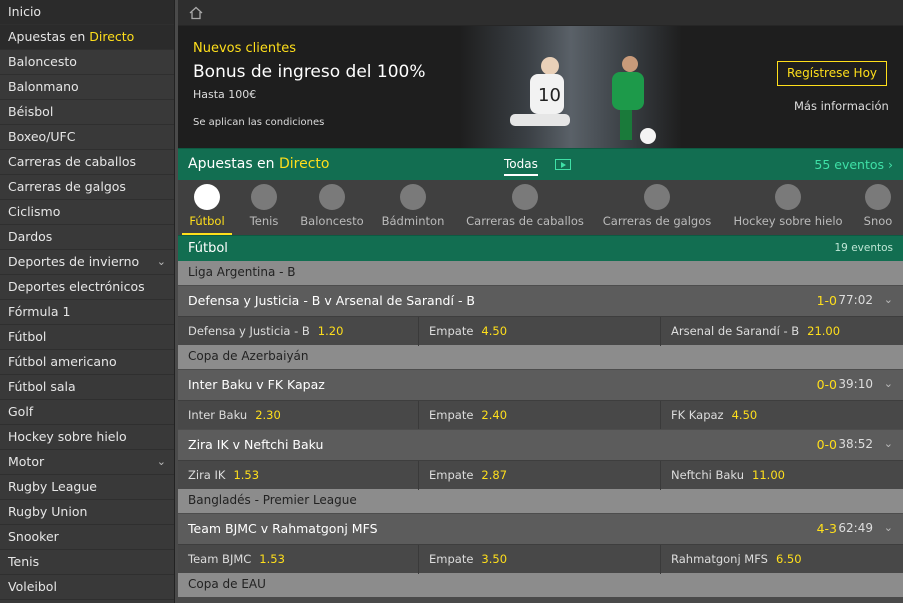 The height and width of the screenshot is (603, 903). What do you see at coordinates (264, 207) in the screenshot?
I see `sport-tab: Tenis` at bounding box center [264, 207].